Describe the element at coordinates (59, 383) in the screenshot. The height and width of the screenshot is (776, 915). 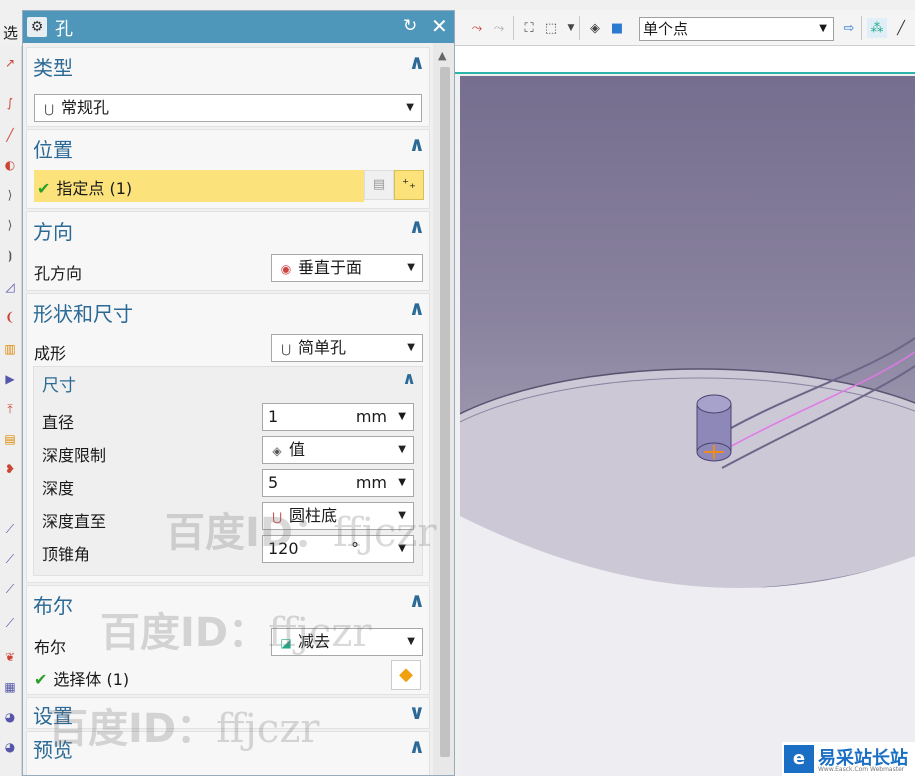
I see `subgroup-header-size: 尺寸` at that location.